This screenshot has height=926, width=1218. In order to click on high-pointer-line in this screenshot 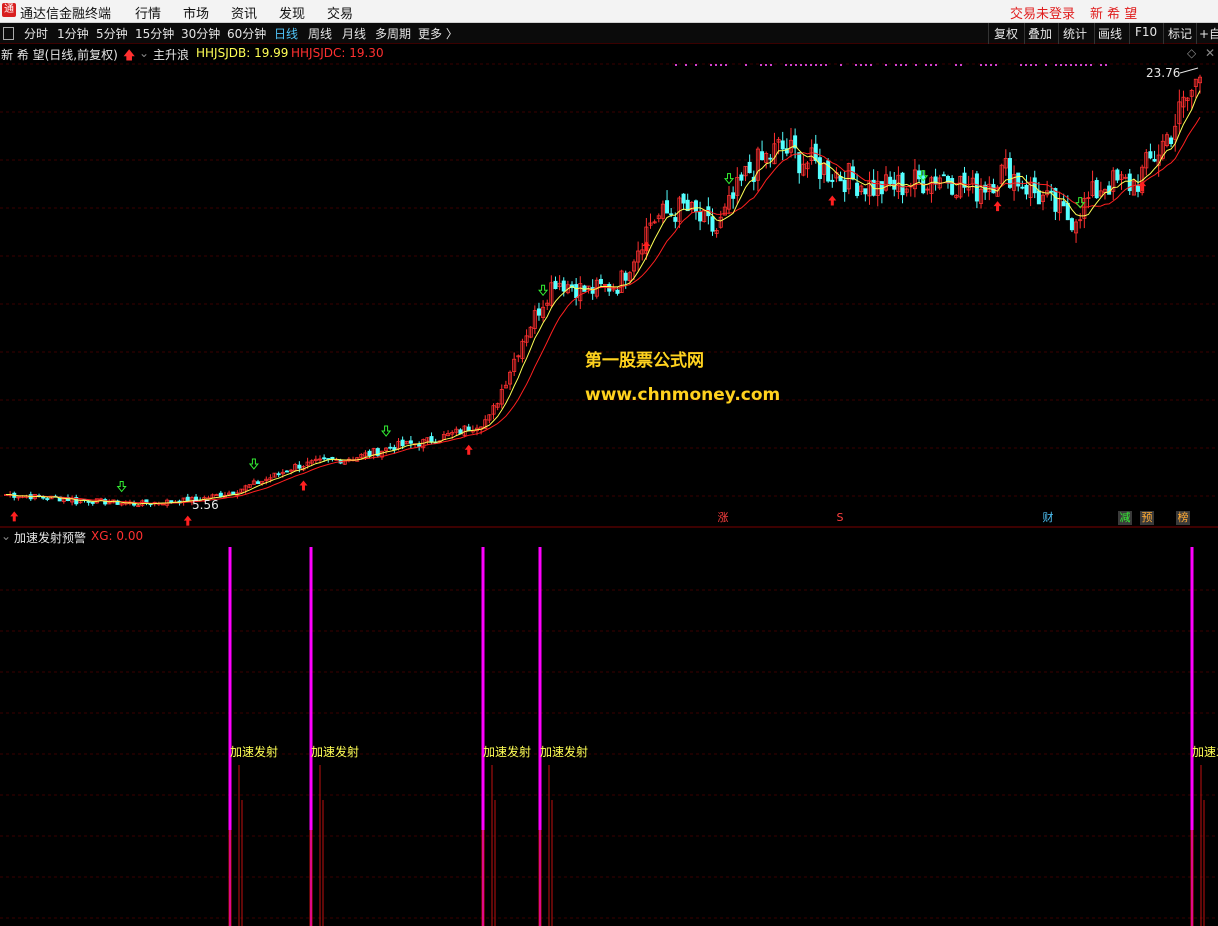, I will do `click(1189, 70)`.